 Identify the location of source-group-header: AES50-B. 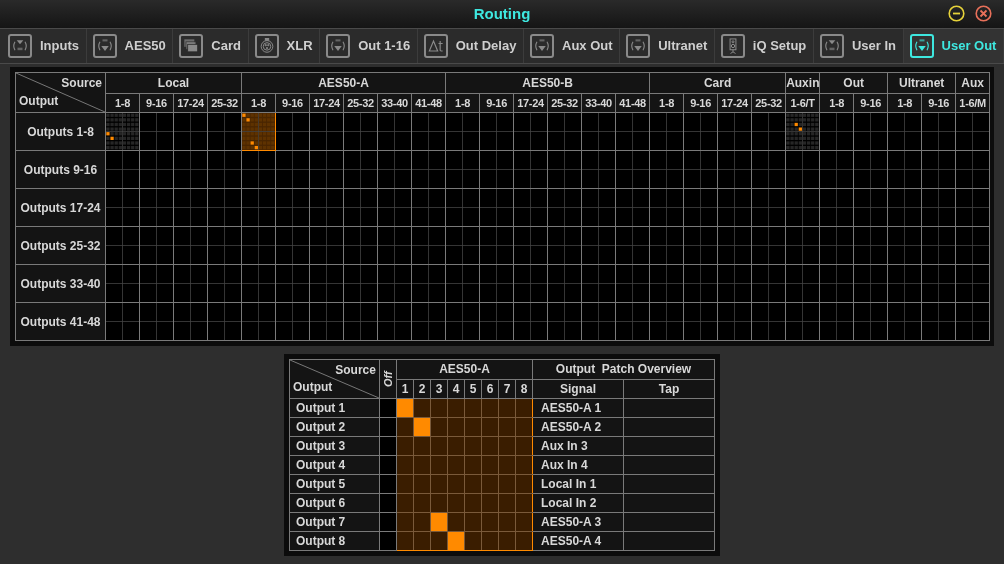
(547, 83).